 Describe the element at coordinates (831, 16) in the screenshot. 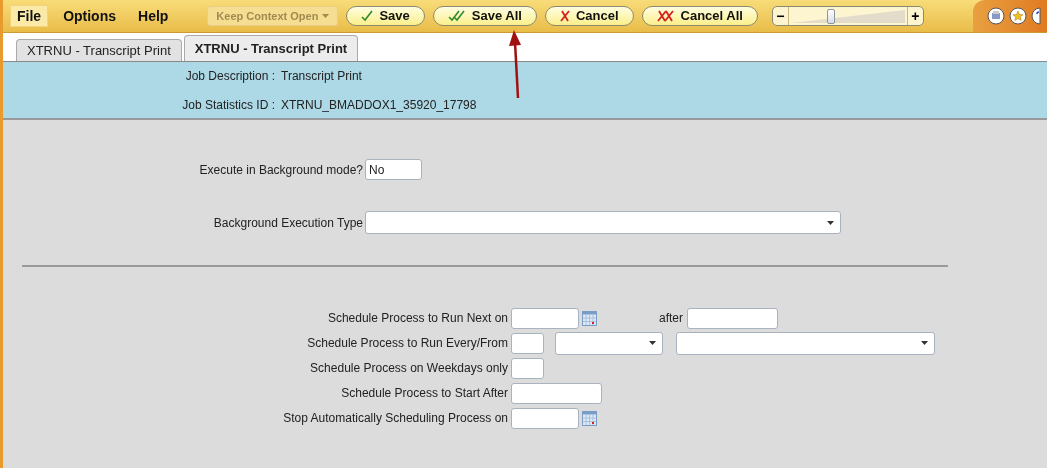

I see `slider-thumb` at that location.